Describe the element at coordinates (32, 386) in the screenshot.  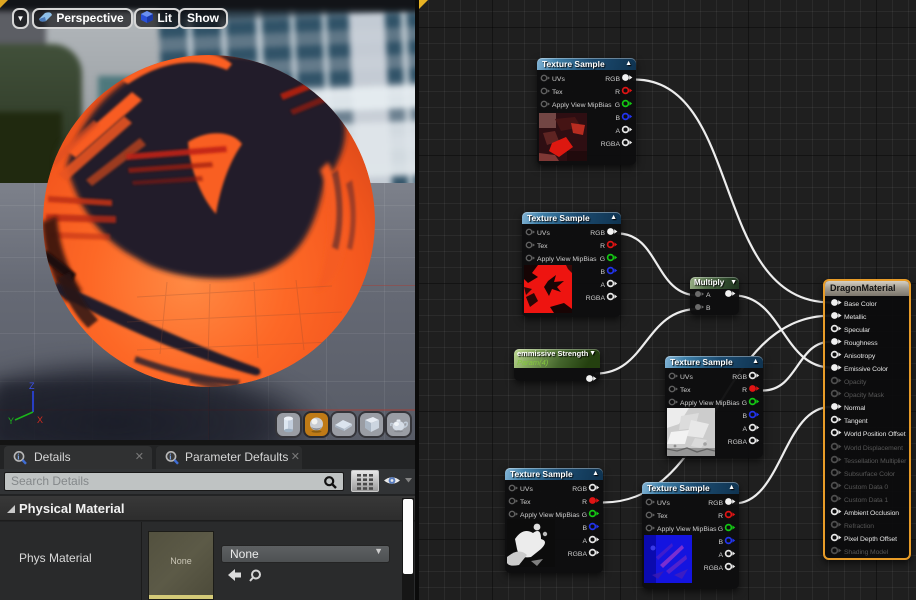
I see `svg-text: Z` at that location.